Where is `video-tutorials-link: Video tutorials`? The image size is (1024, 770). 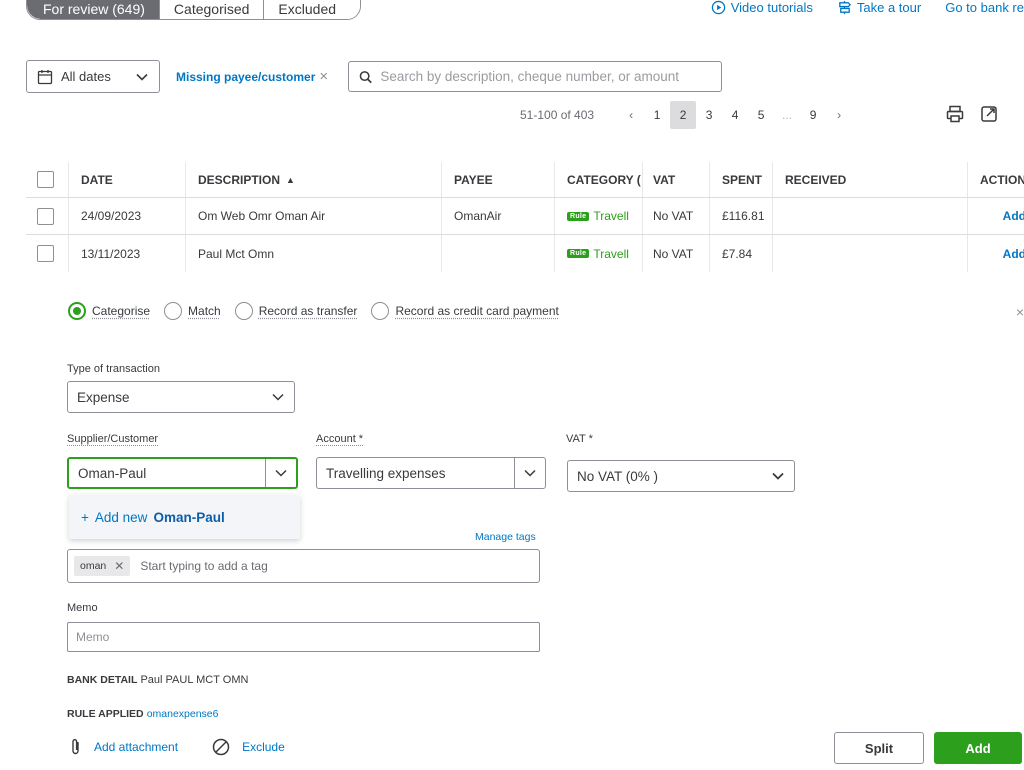
video-tutorials-link: Video tutorials is located at coordinates (762, 7).